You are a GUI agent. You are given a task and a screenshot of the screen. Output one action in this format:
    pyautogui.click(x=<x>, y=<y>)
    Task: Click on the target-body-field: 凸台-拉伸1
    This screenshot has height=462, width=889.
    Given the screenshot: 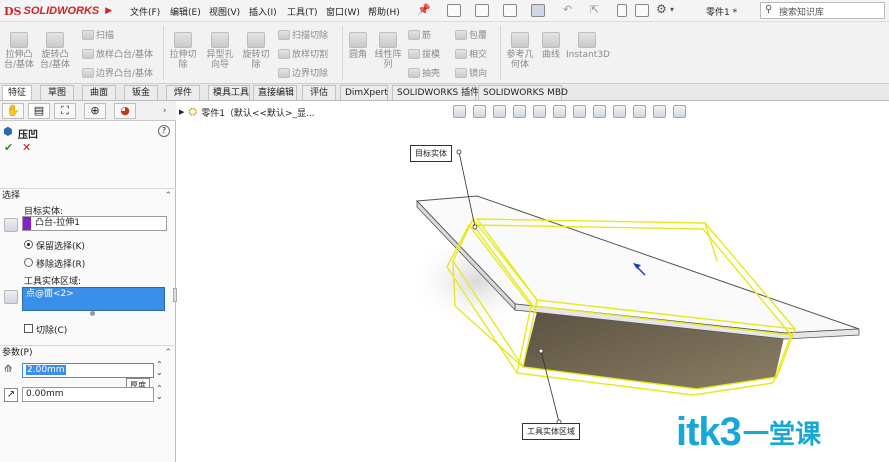 What is the action you would take?
    pyautogui.click(x=94, y=223)
    